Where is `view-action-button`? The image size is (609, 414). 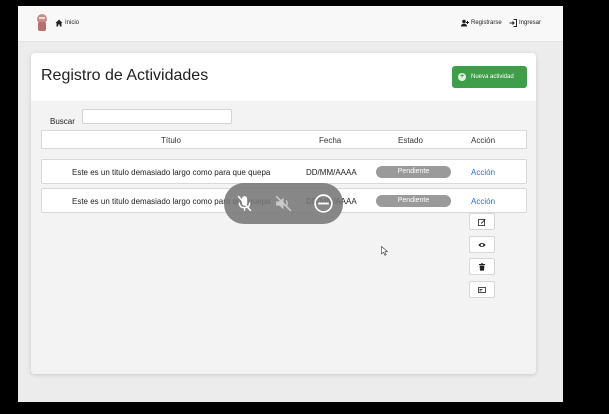
view-action-button is located at coordinates (482, 244).